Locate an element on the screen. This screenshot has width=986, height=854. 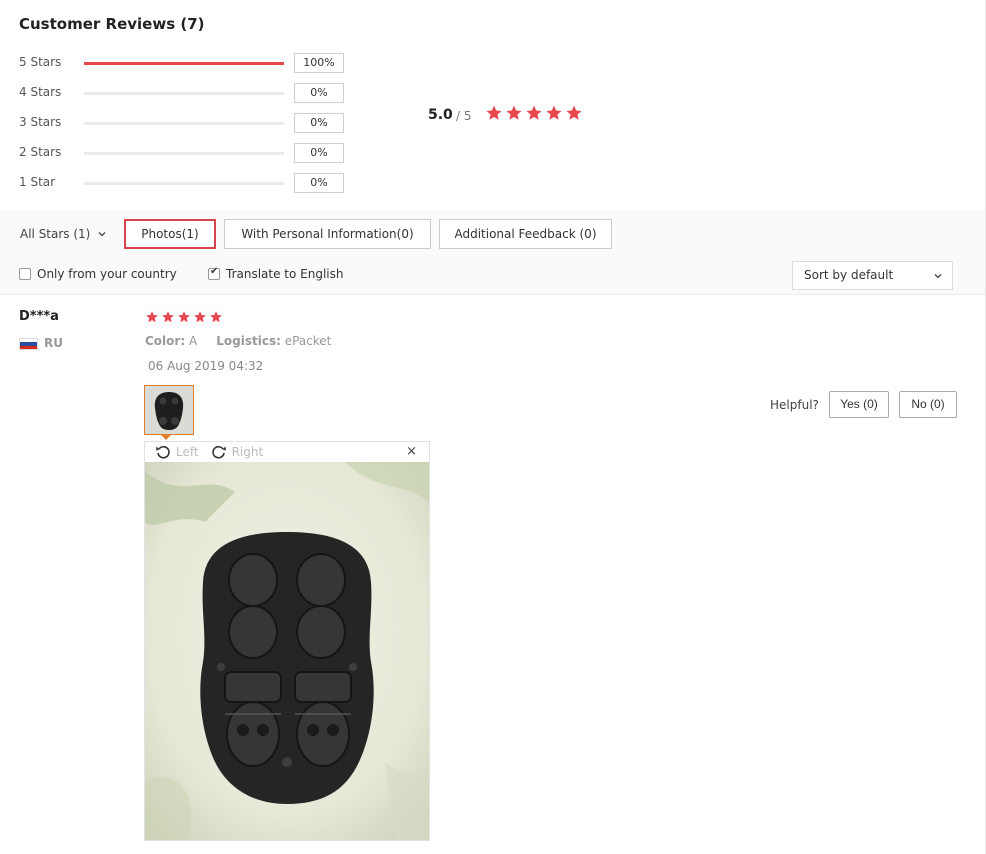
translate-option: Translate to English is located at coordinates (276, 273).